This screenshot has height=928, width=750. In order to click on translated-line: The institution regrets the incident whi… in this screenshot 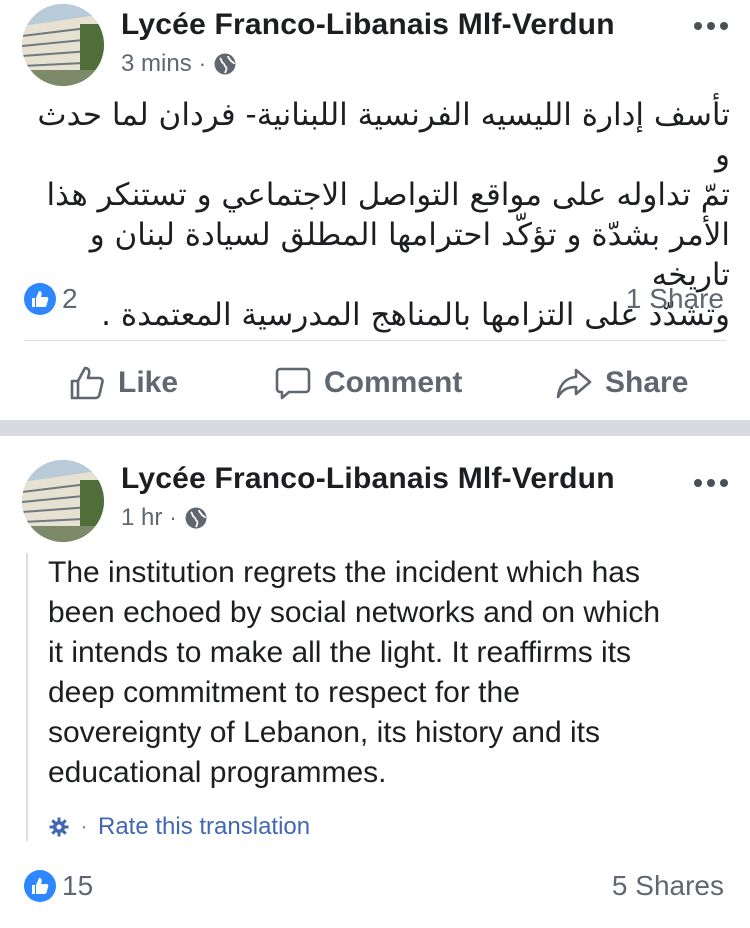, I will do `click(344, 572)`.